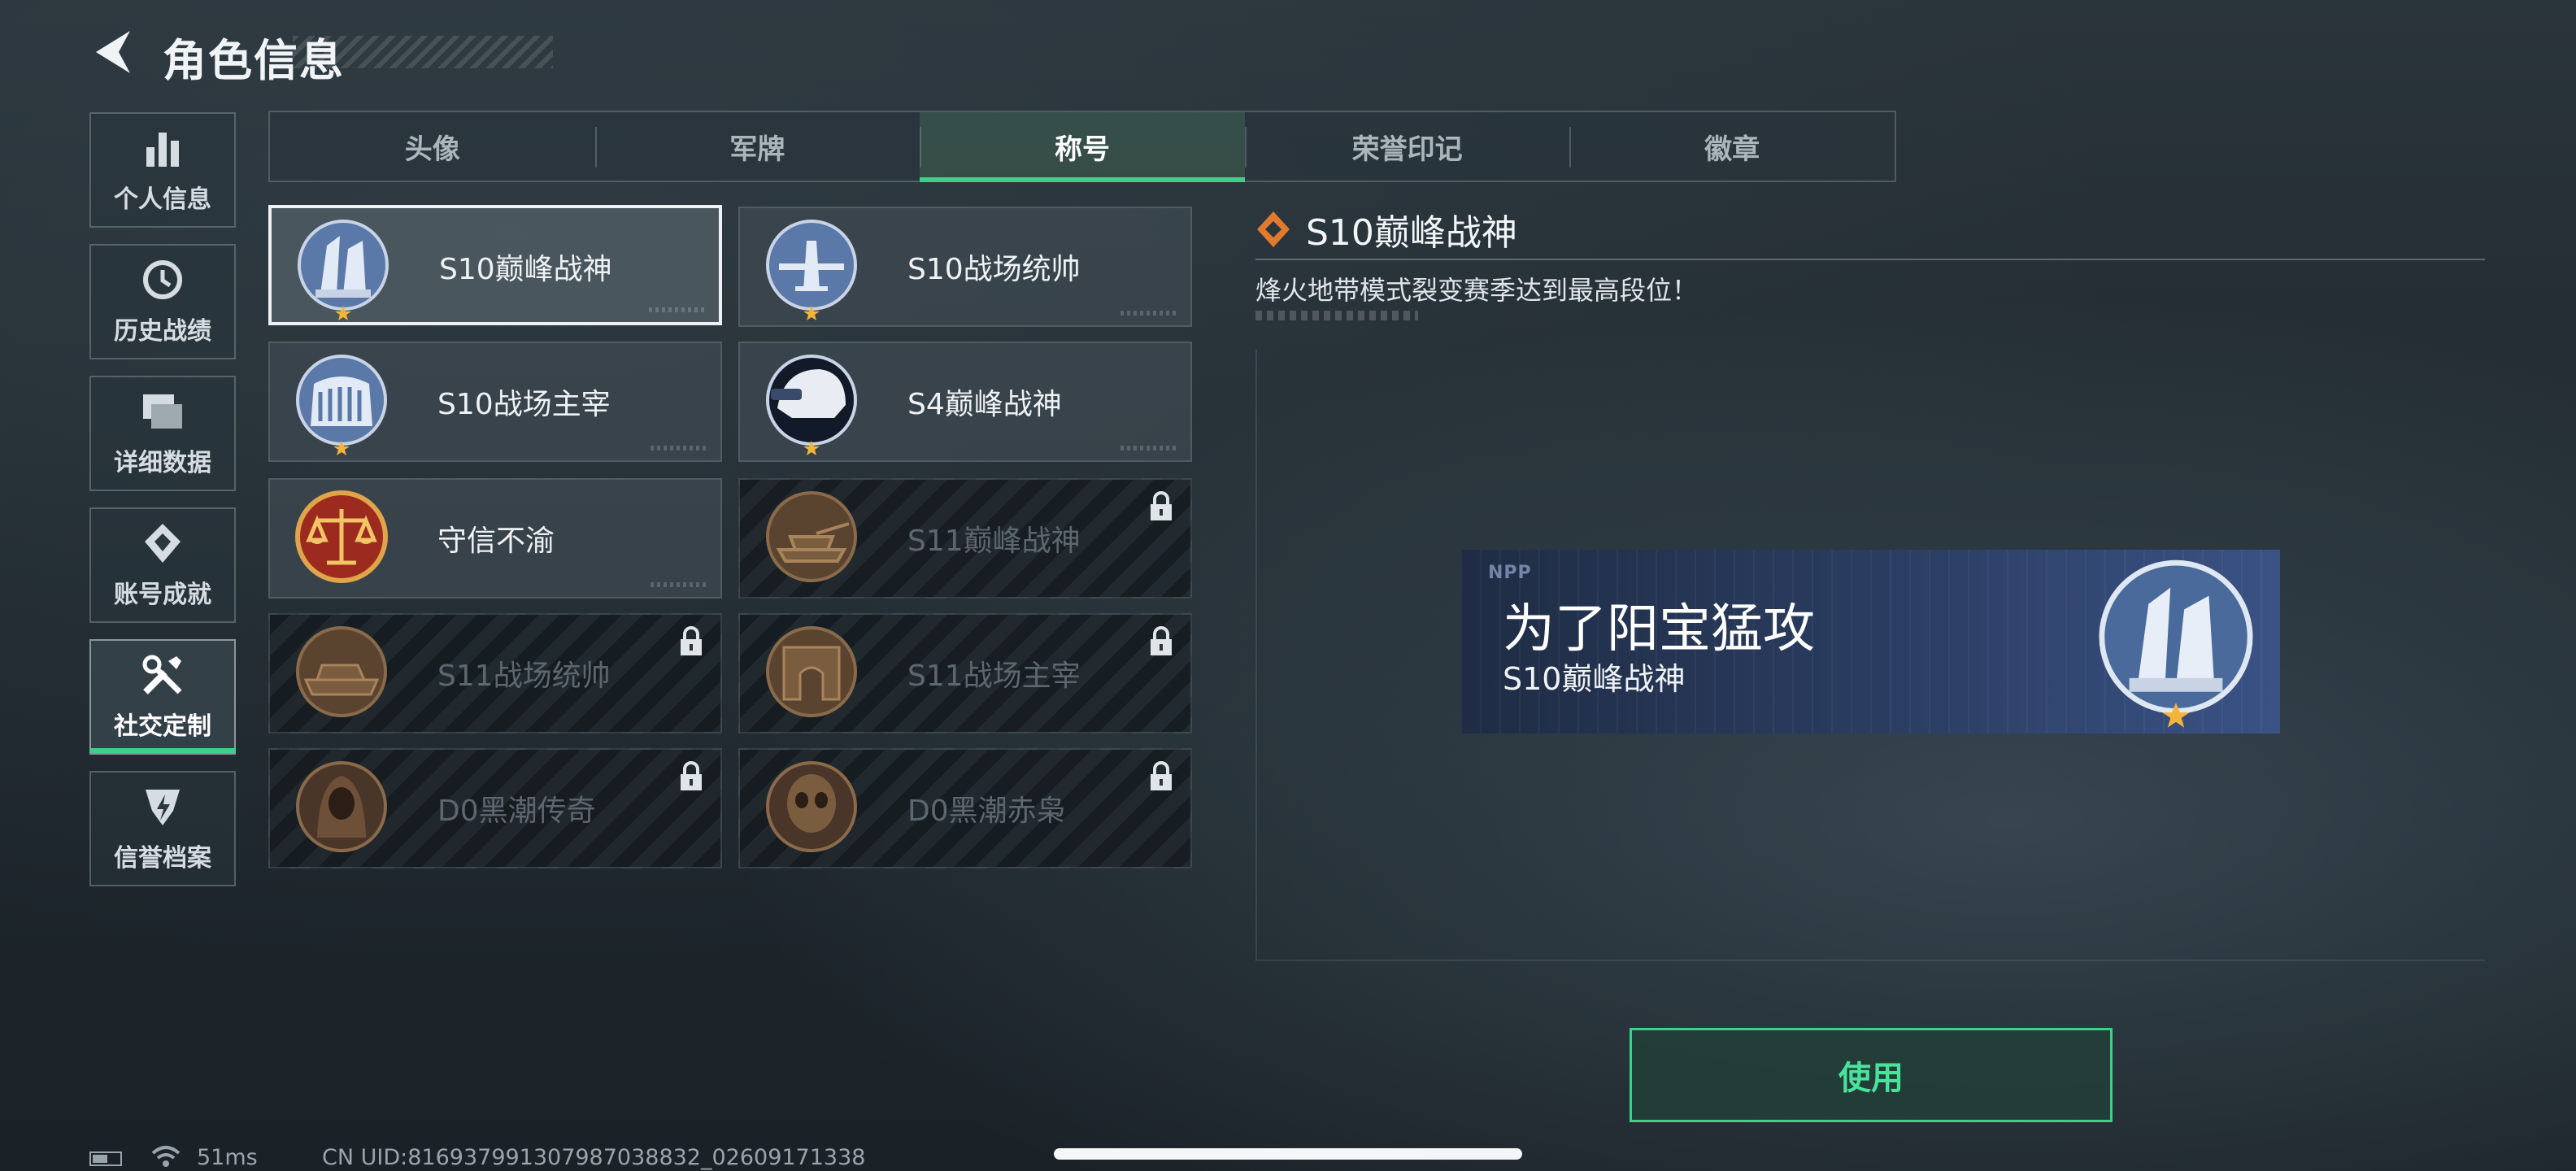  Describe the element at coordinates (594, 1158) in the screenshot. I see `user-uid: CN UID:816937991307987038832_02609171338` at that location.